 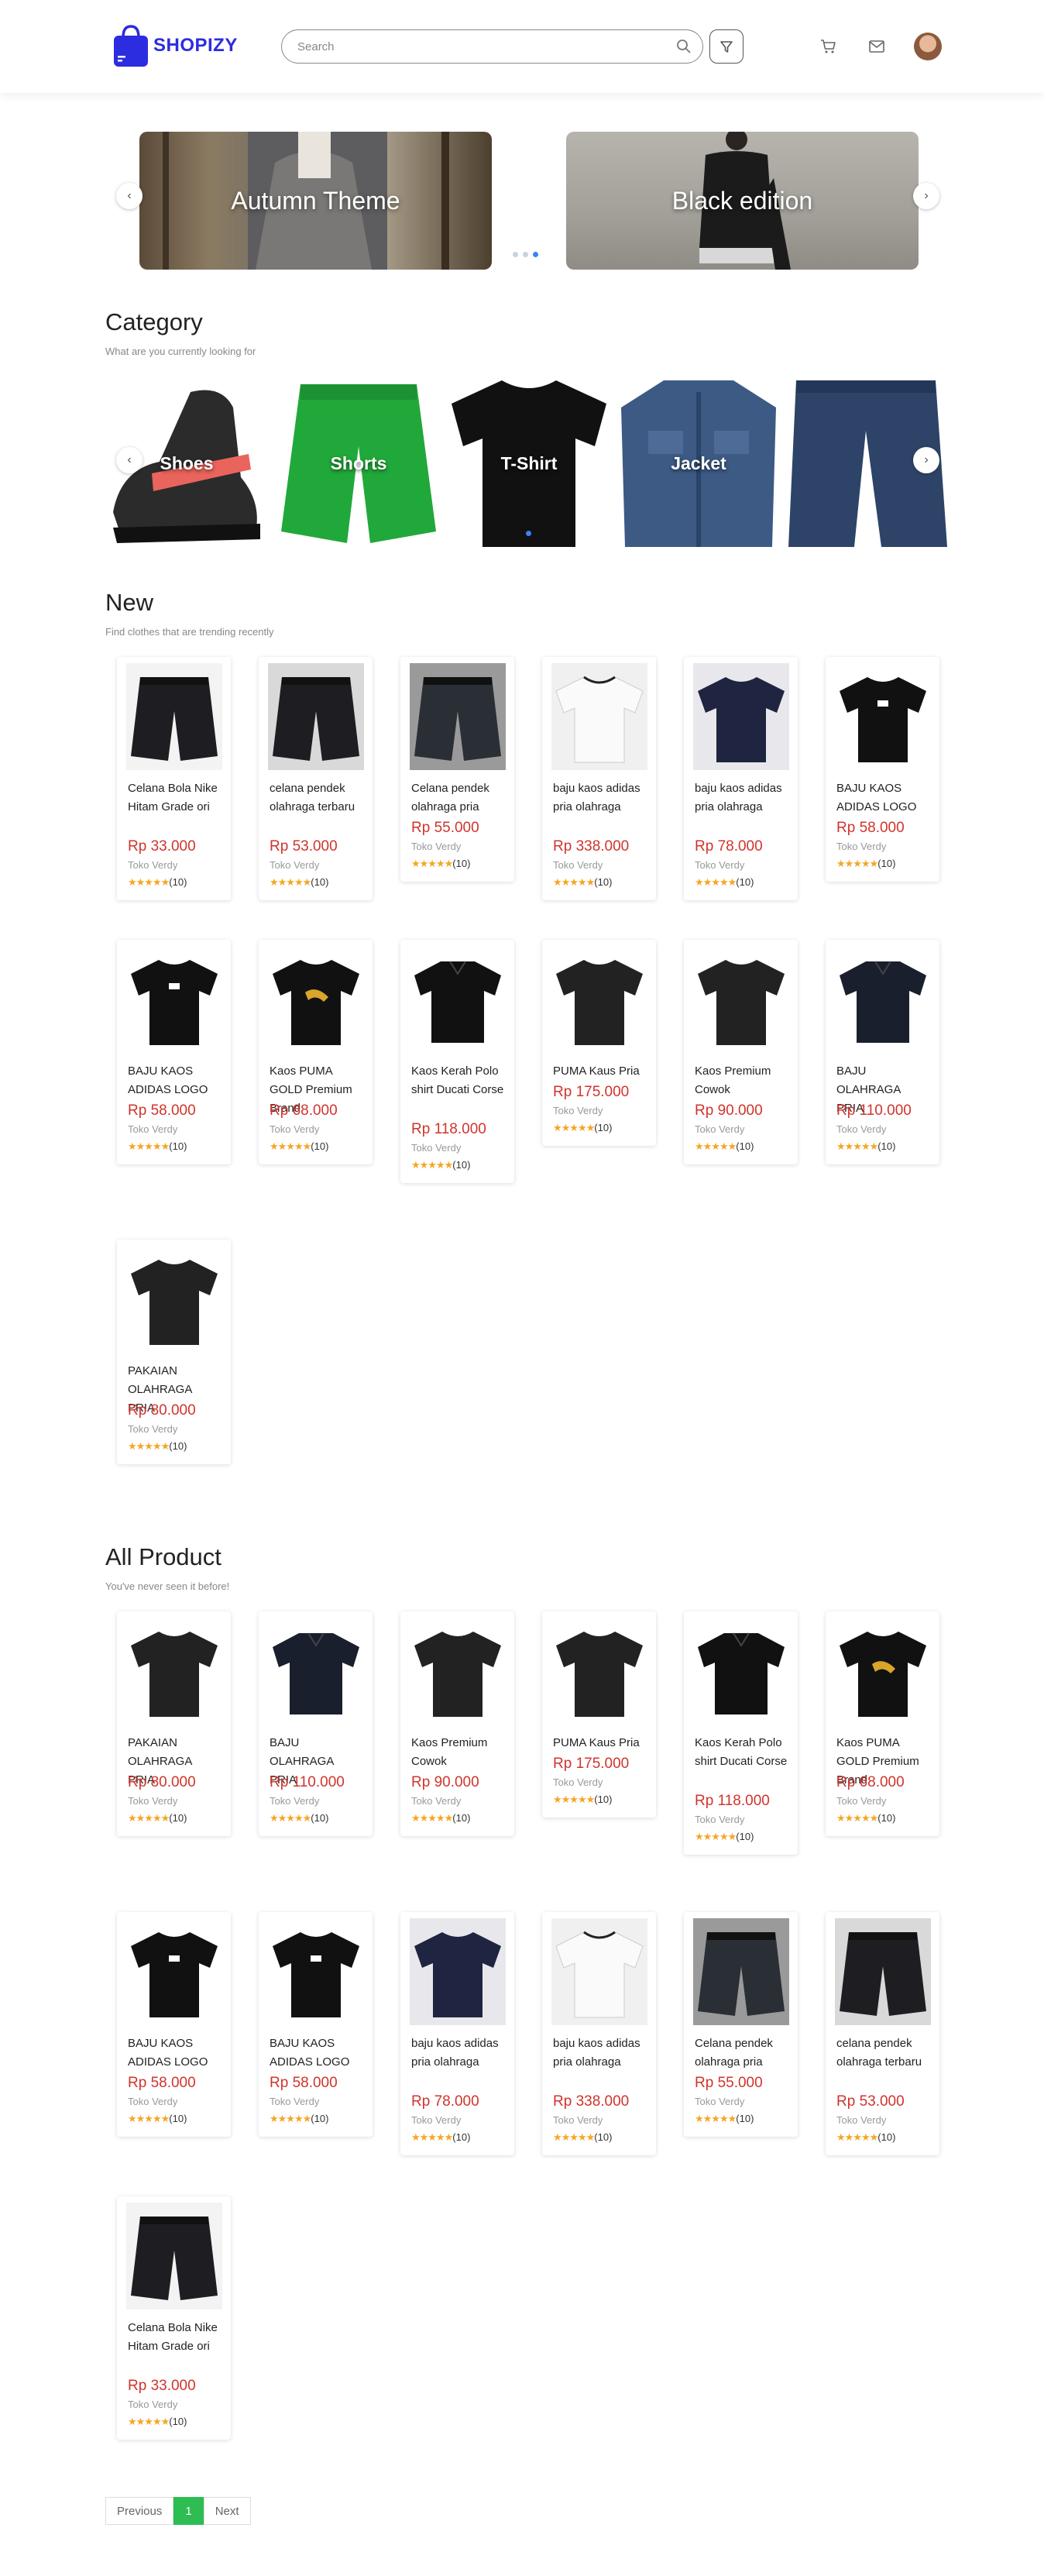 I want to click on category-tshirt: T-Shirt, so click(x=529, y=463).